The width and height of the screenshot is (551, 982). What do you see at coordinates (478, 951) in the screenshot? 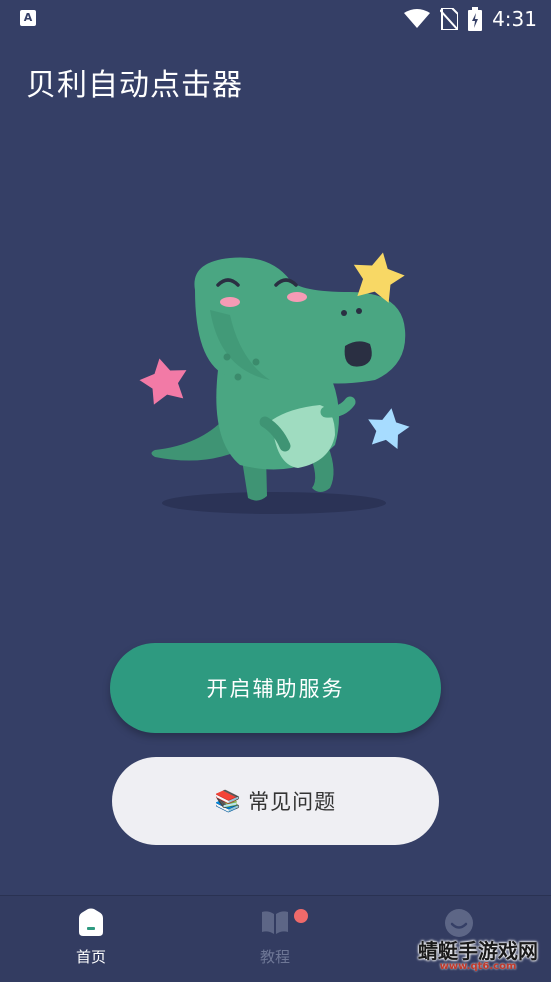
I see `watermark-text: 蜻蜓手游戏网` at bounding box center [478, 951].